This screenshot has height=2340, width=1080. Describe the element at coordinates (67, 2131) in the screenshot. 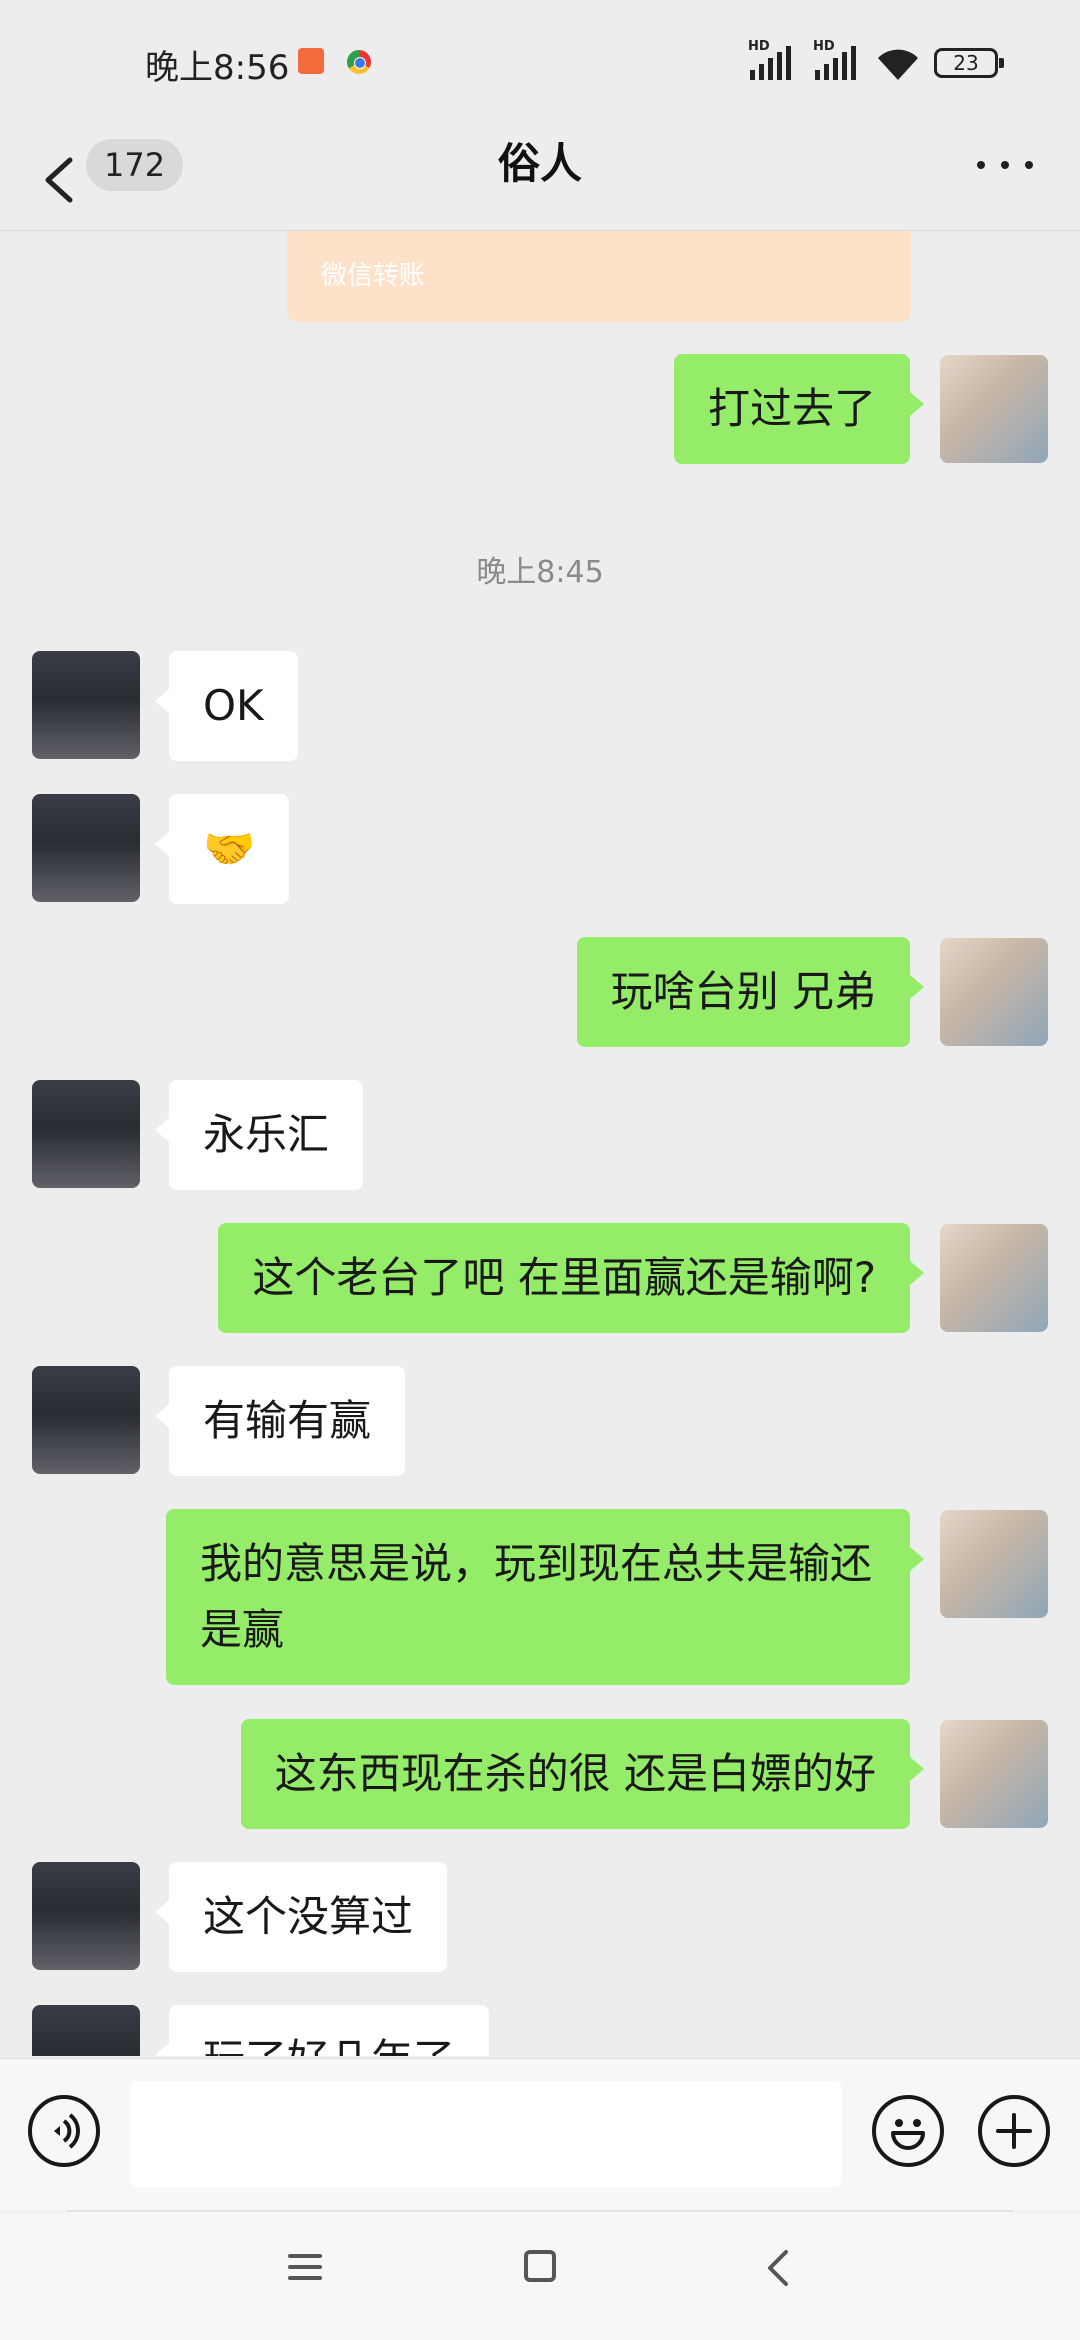

I see `voice-icon` at that location.